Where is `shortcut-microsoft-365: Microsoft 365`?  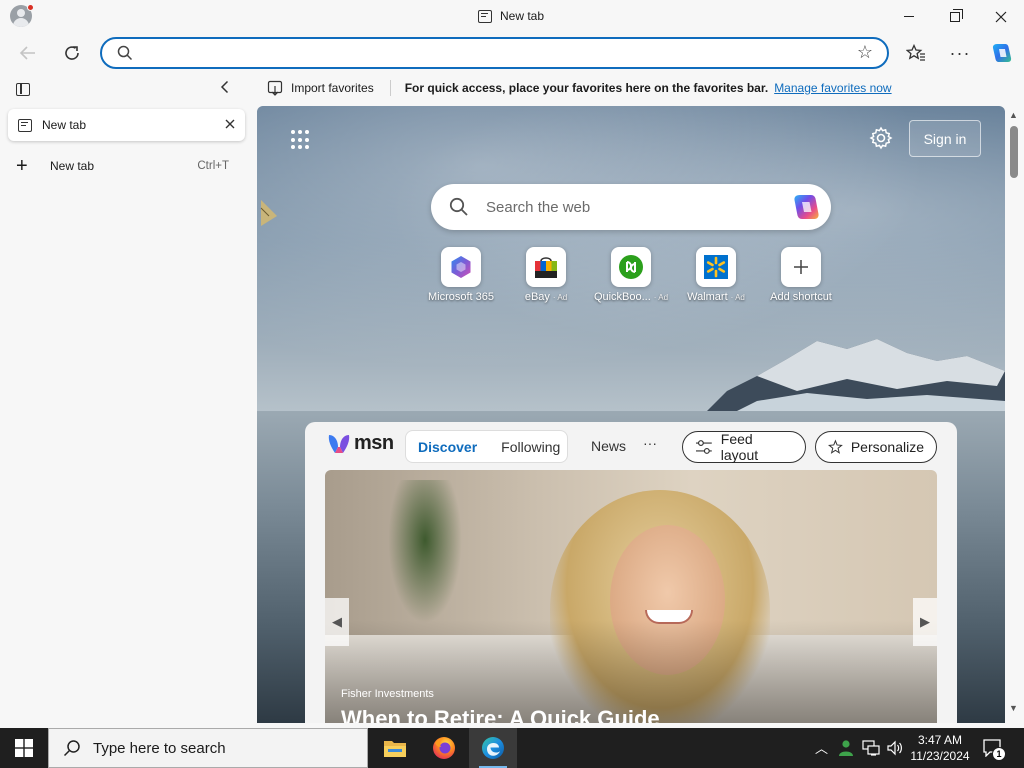
shortcut-microsoft-365: Microsoft 365 is located at coordinates (461, 275).